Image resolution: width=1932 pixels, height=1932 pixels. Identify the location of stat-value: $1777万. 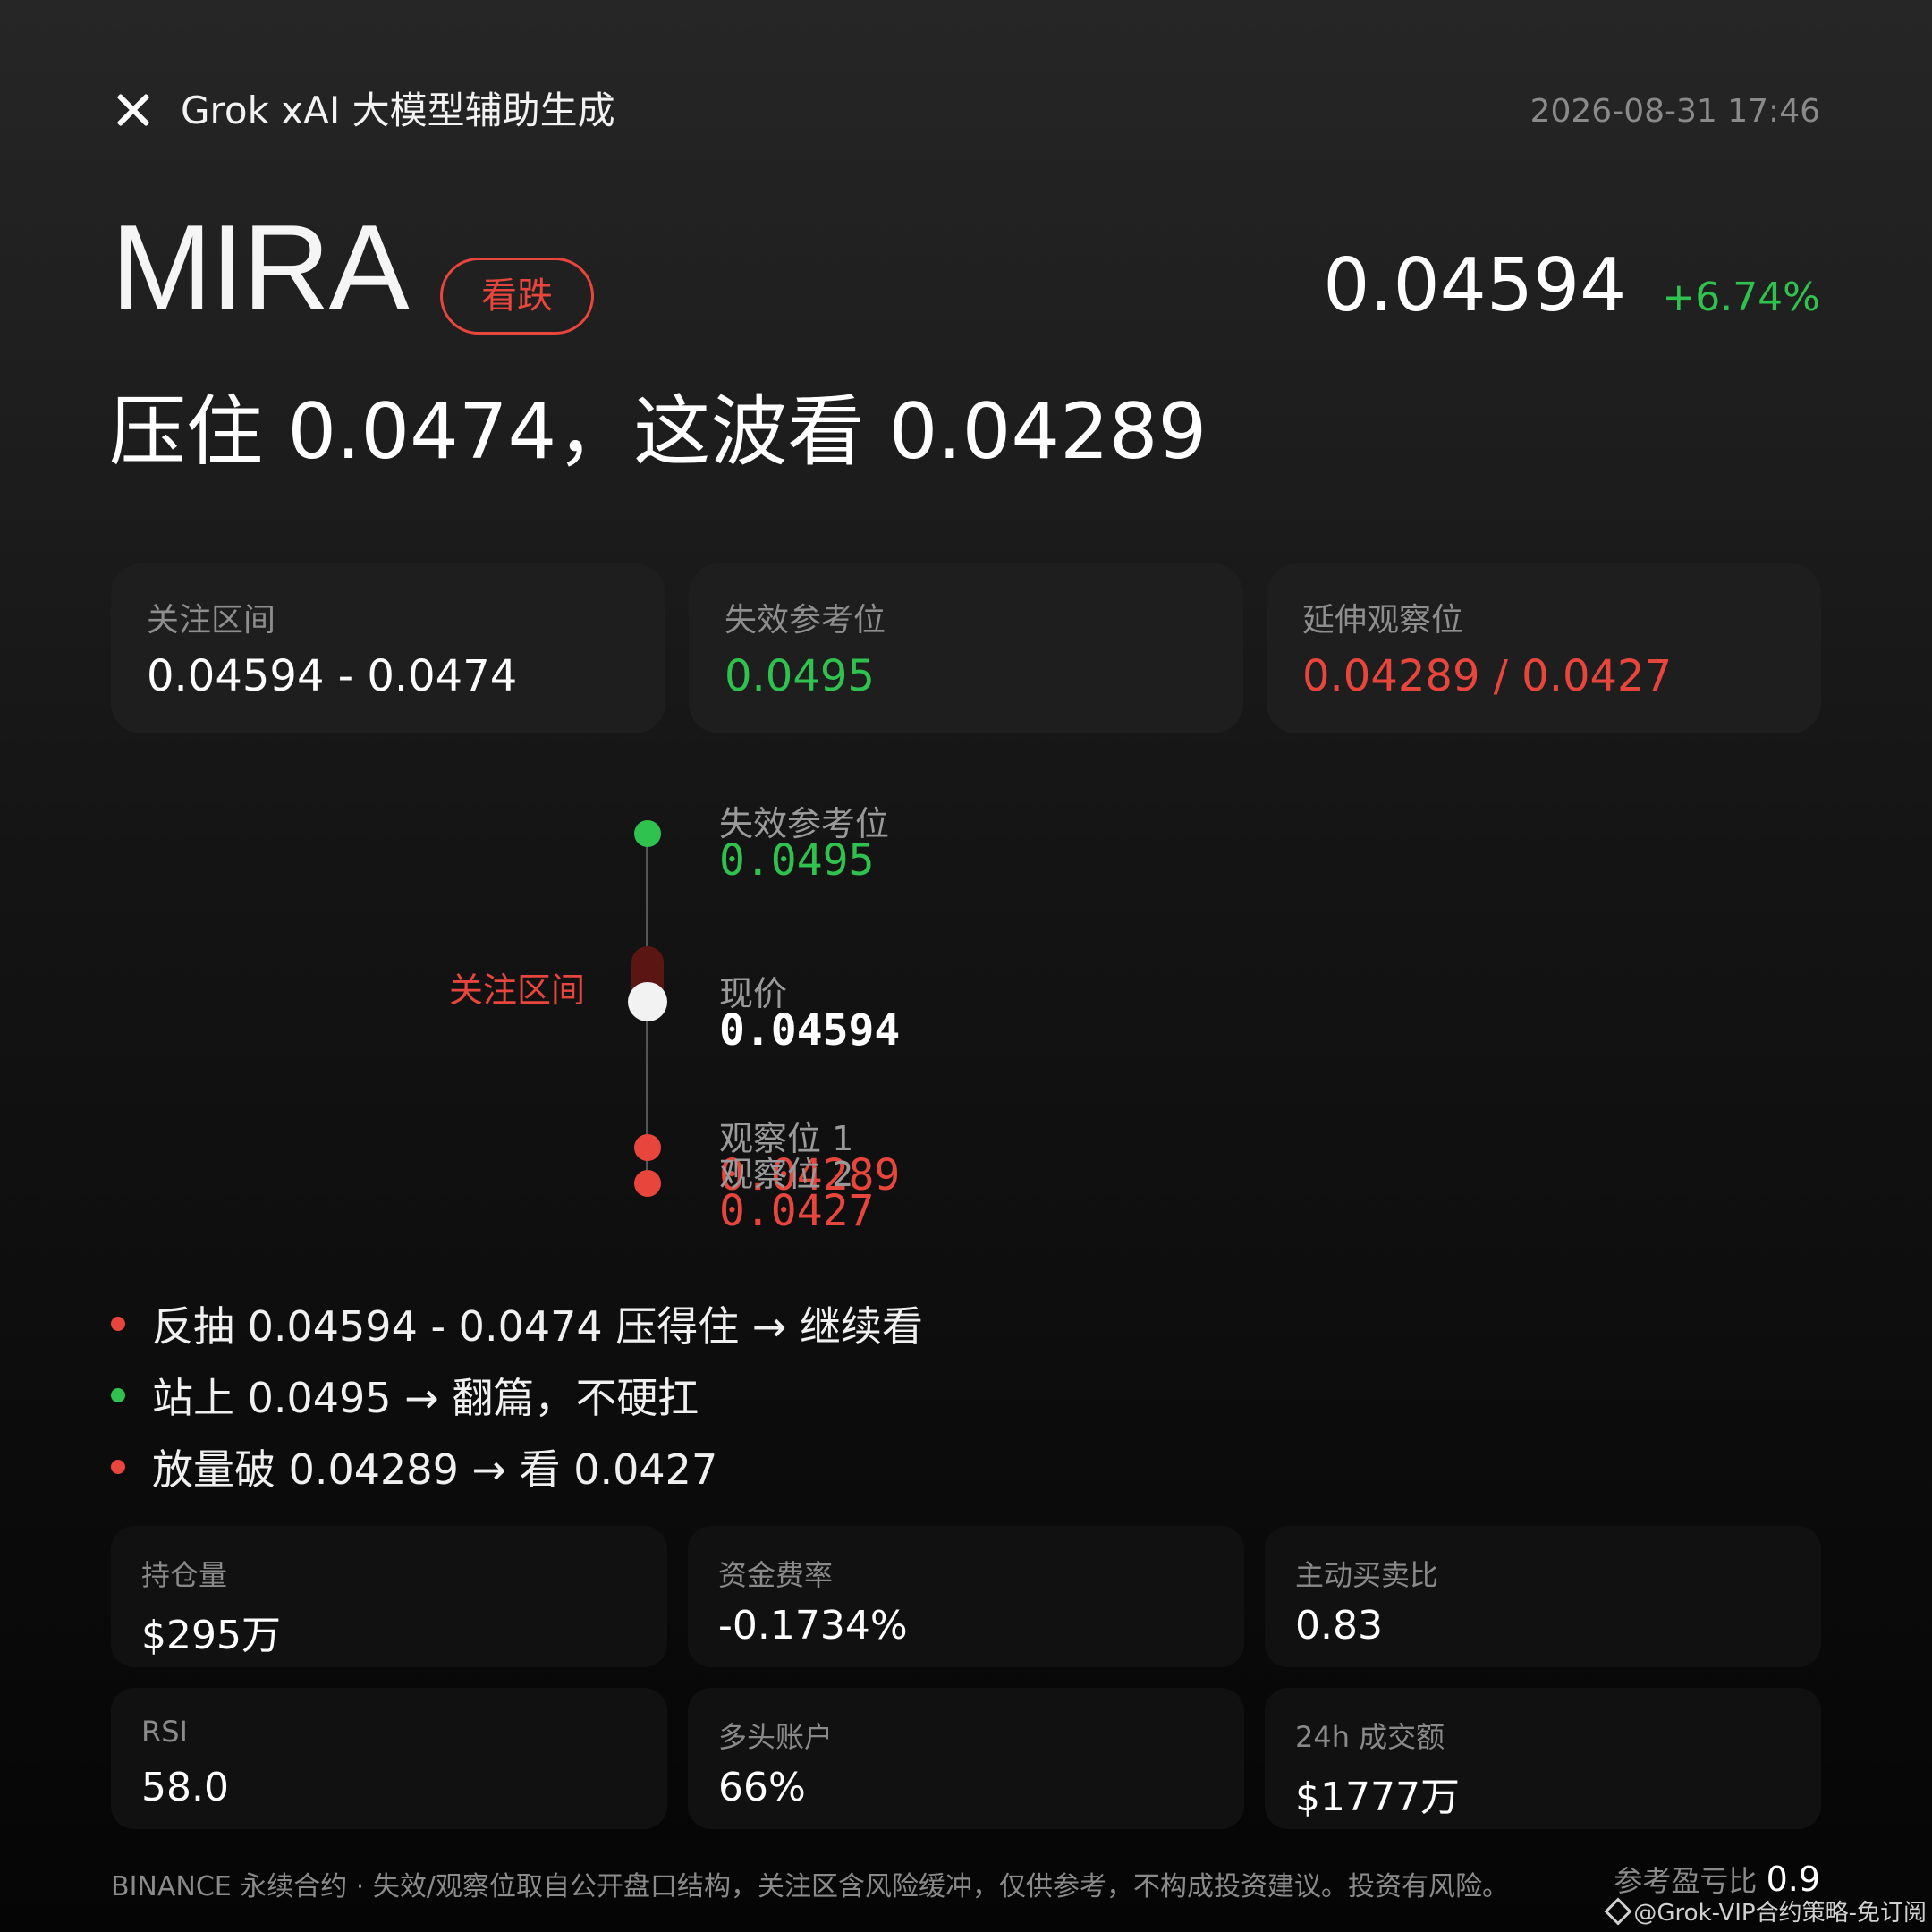
(1377, 1797).